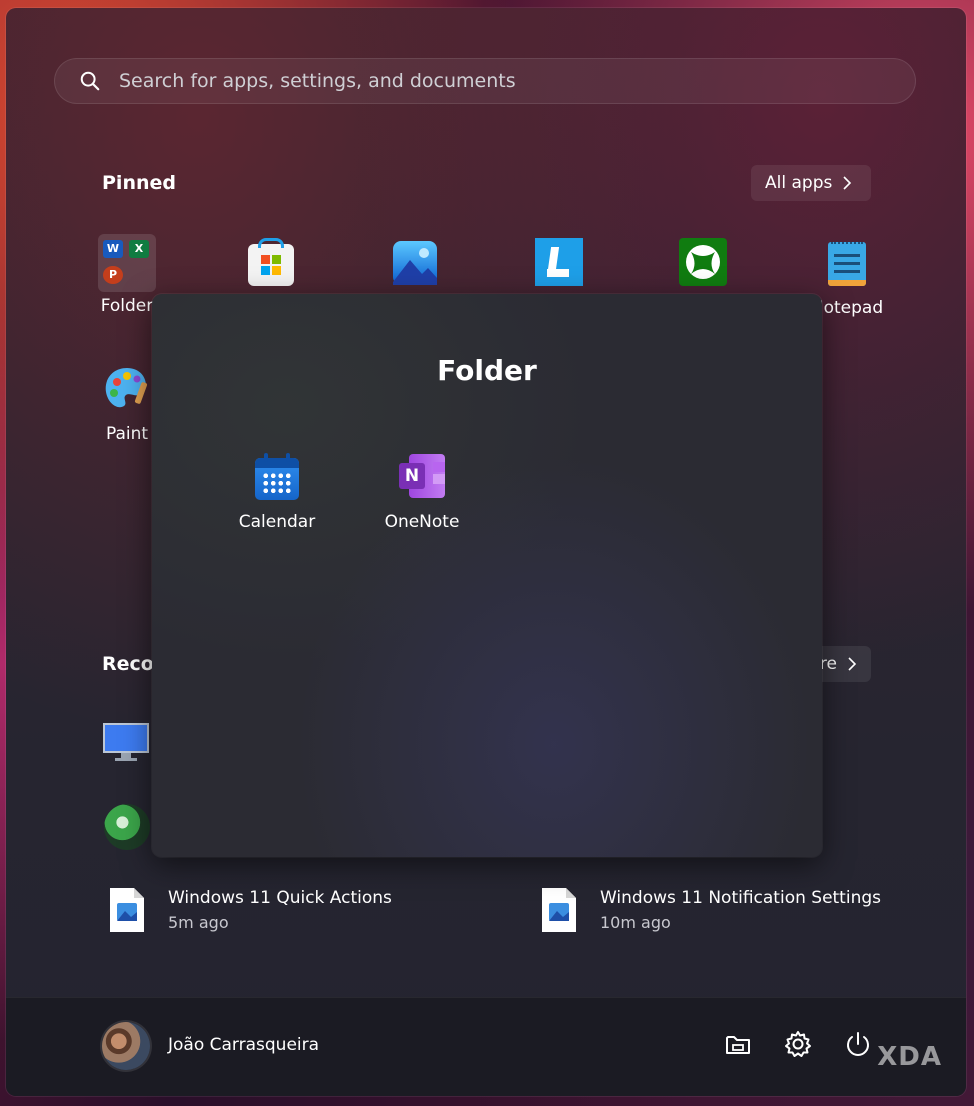  What do you see at coordinates (799, 183) in the screenshot?
I see `all-apps-label: All apps` at bounding box center [799, 183].